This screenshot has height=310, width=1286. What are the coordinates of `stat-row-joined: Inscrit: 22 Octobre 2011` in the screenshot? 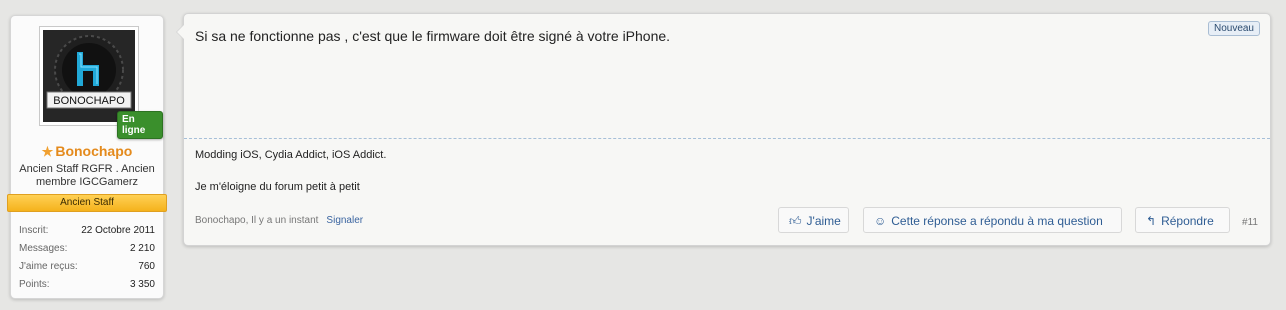 It's located at (87, 231).